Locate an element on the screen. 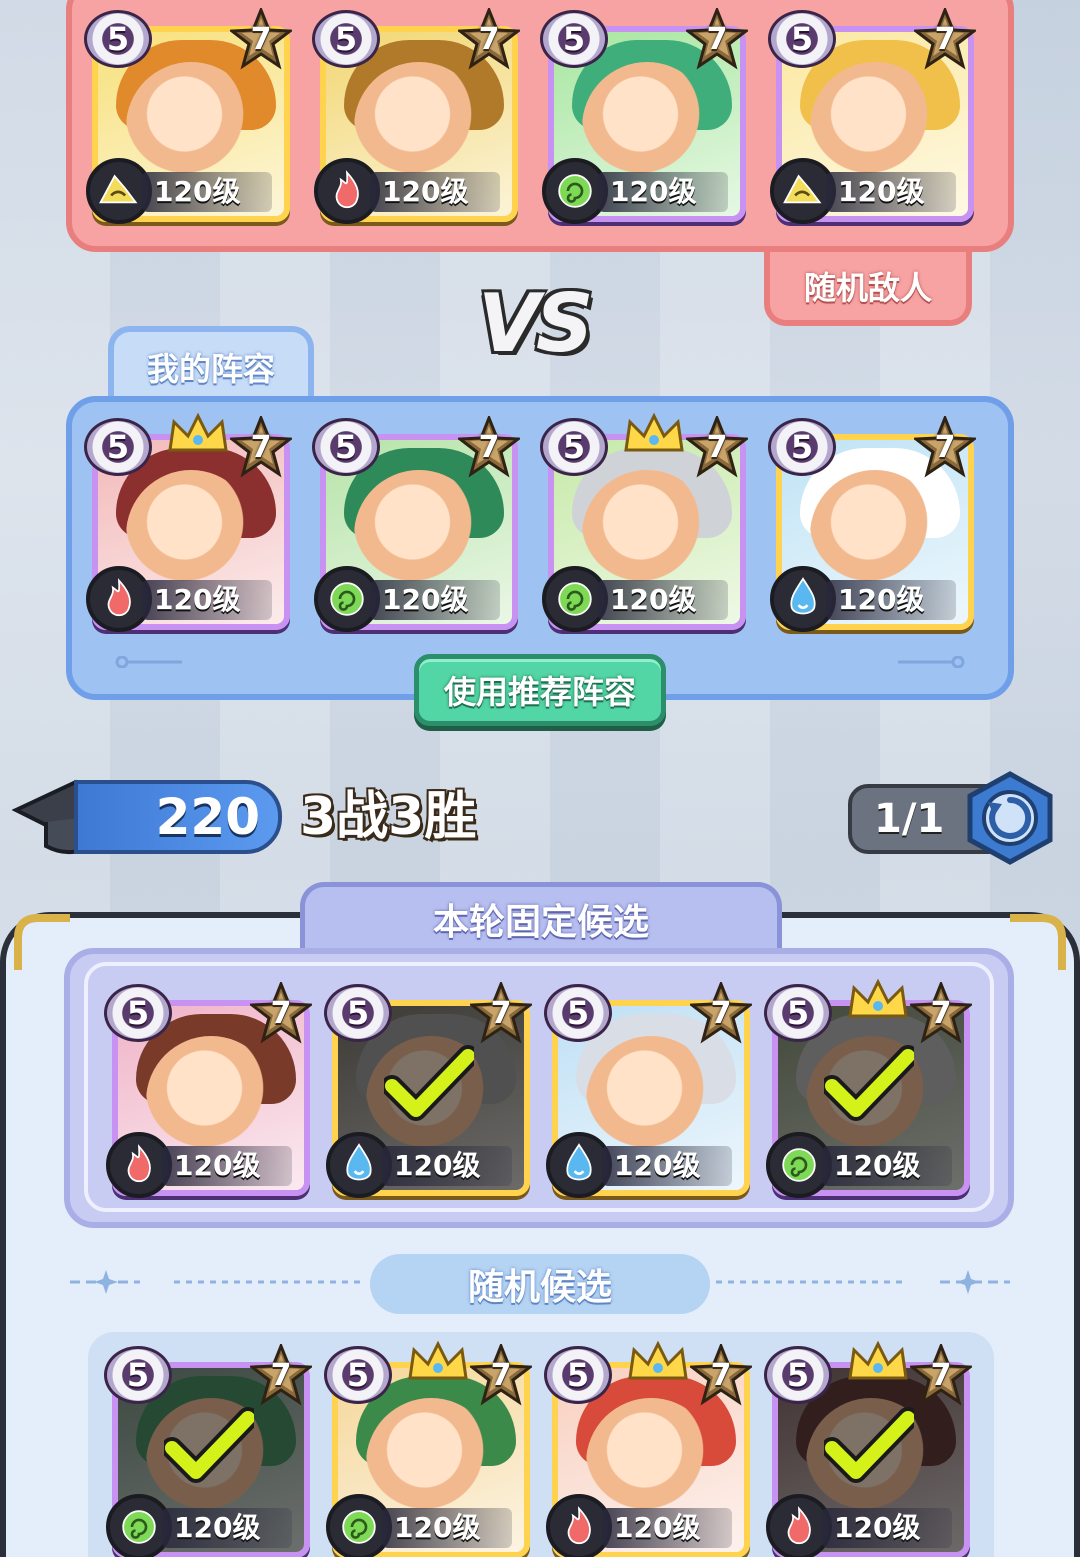 The height and width of the screenshot is (1557, 1080). my-lineup-tab: 我的阵容 is located at coordinates (211, 364).